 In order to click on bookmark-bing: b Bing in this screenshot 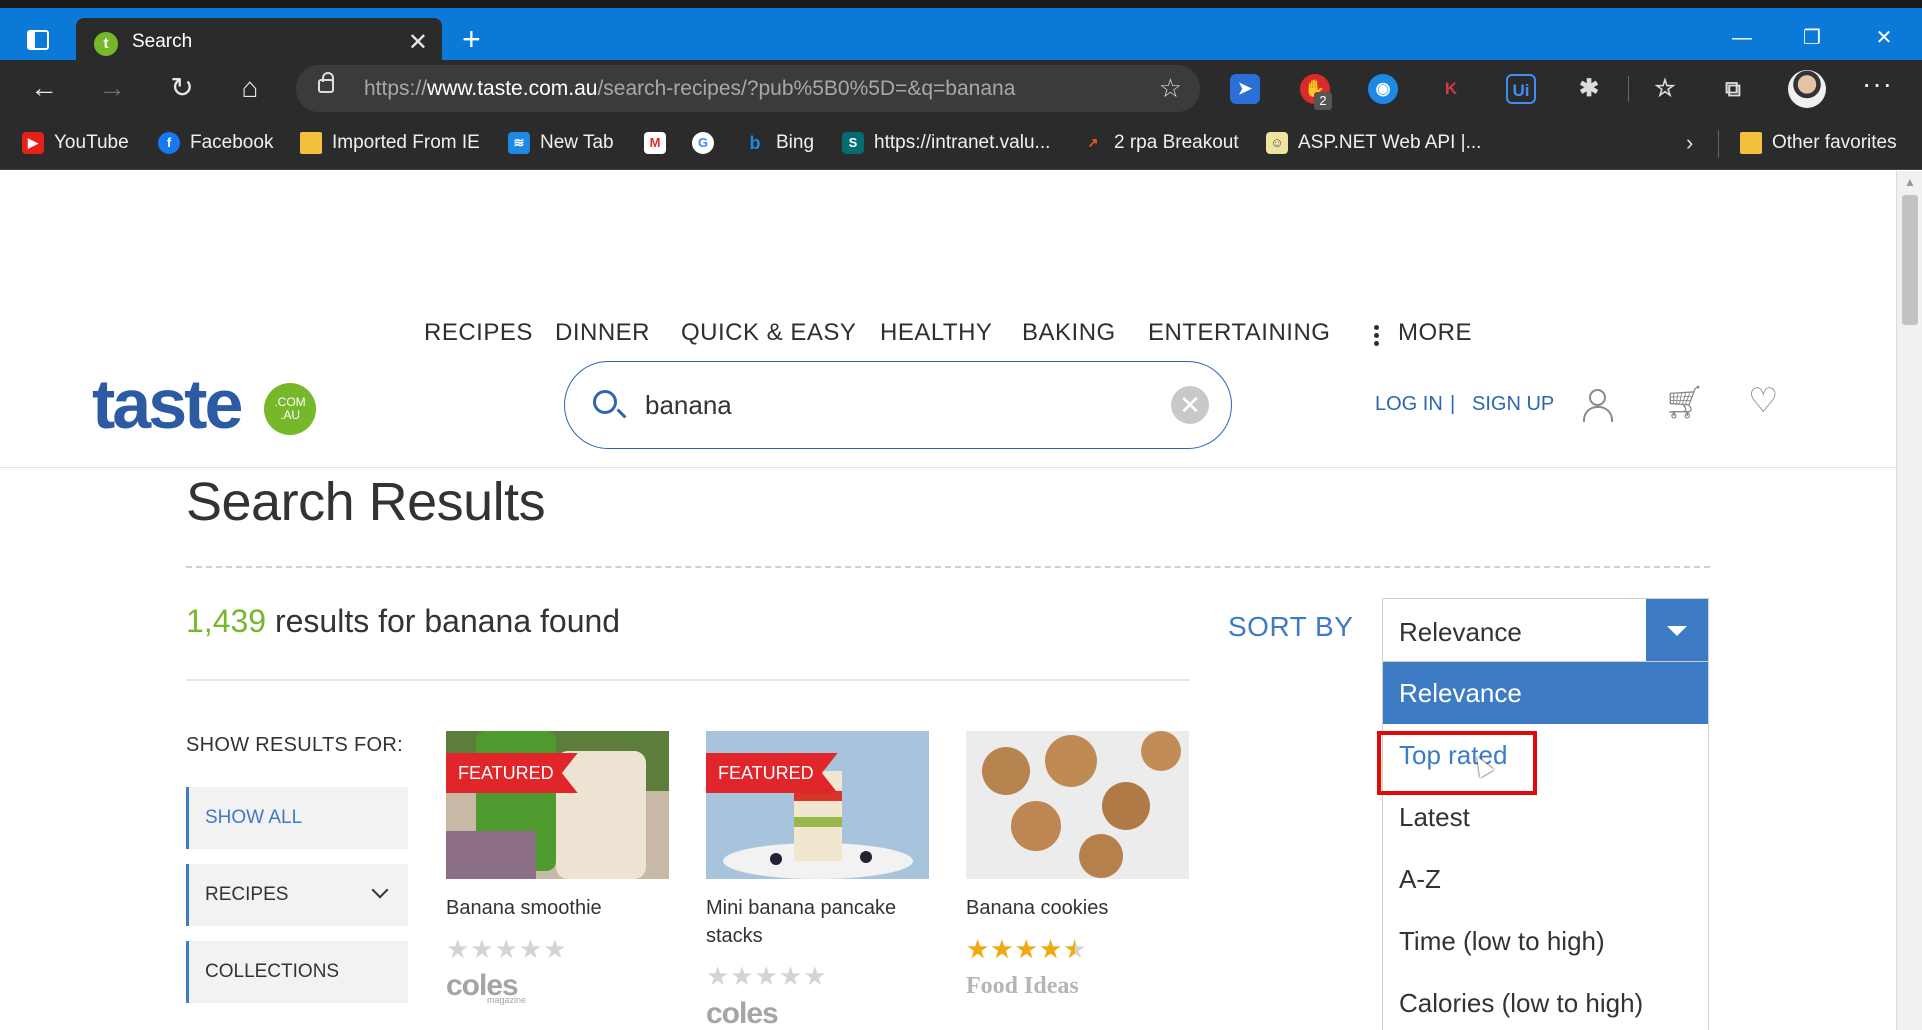, I will do `click(779, 143)`.